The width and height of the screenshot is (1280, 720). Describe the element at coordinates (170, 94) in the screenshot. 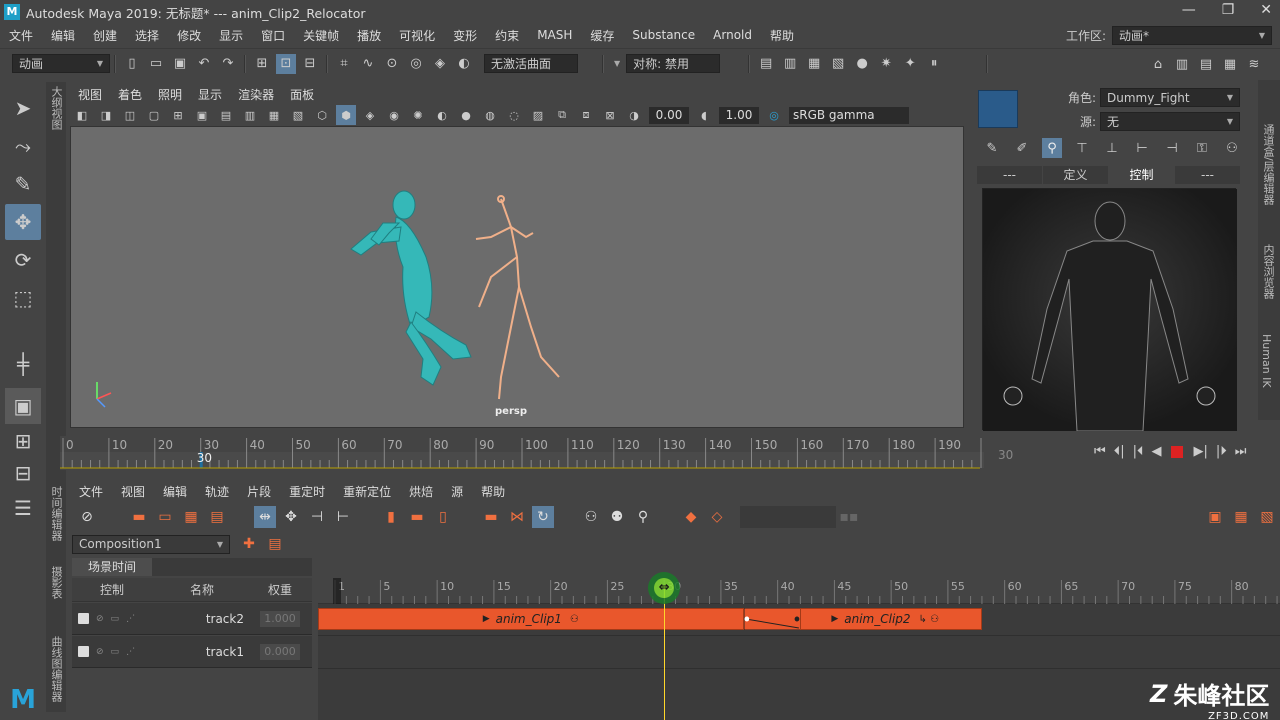

I see `vp-menu-lighting: 照明` at that location.